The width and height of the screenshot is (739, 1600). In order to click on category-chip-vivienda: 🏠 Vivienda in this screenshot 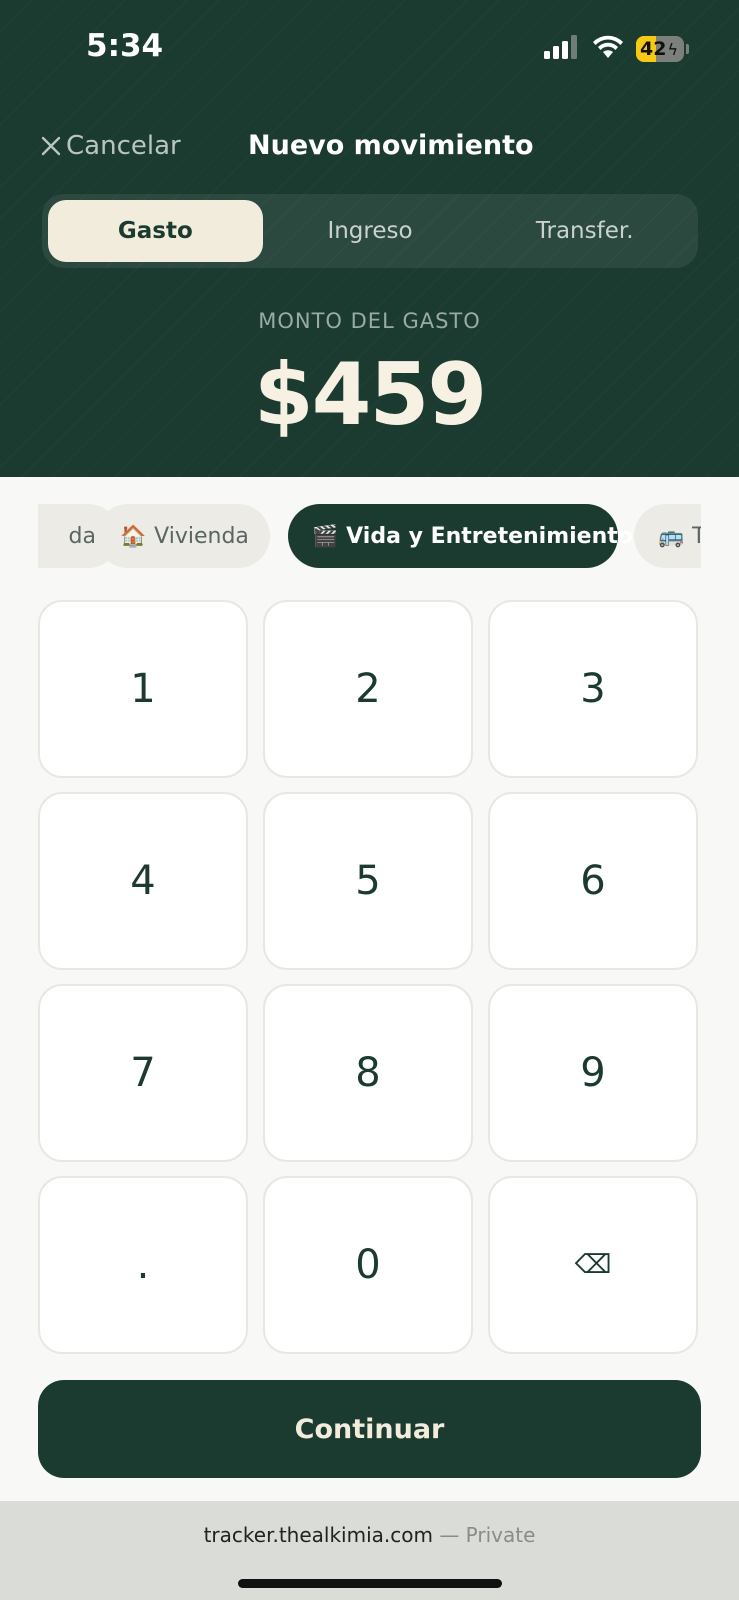, I will do `click(183, 536)`.